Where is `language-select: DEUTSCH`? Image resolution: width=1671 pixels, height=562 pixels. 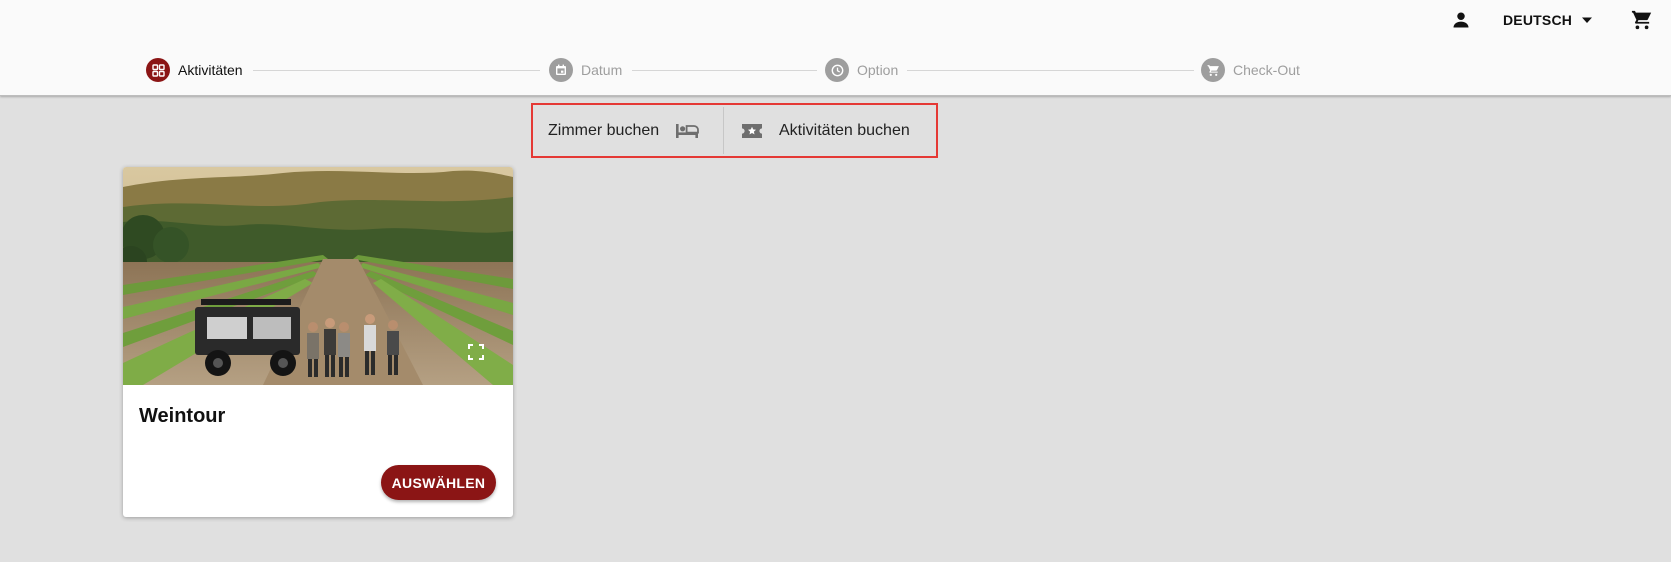 language-select: DEUTSCH is located at coordinates (1548, 20).